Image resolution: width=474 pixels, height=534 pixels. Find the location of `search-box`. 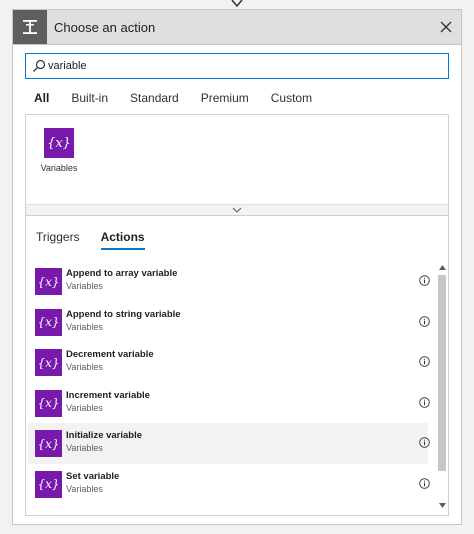

search-box is located at coordinates (237, 66).